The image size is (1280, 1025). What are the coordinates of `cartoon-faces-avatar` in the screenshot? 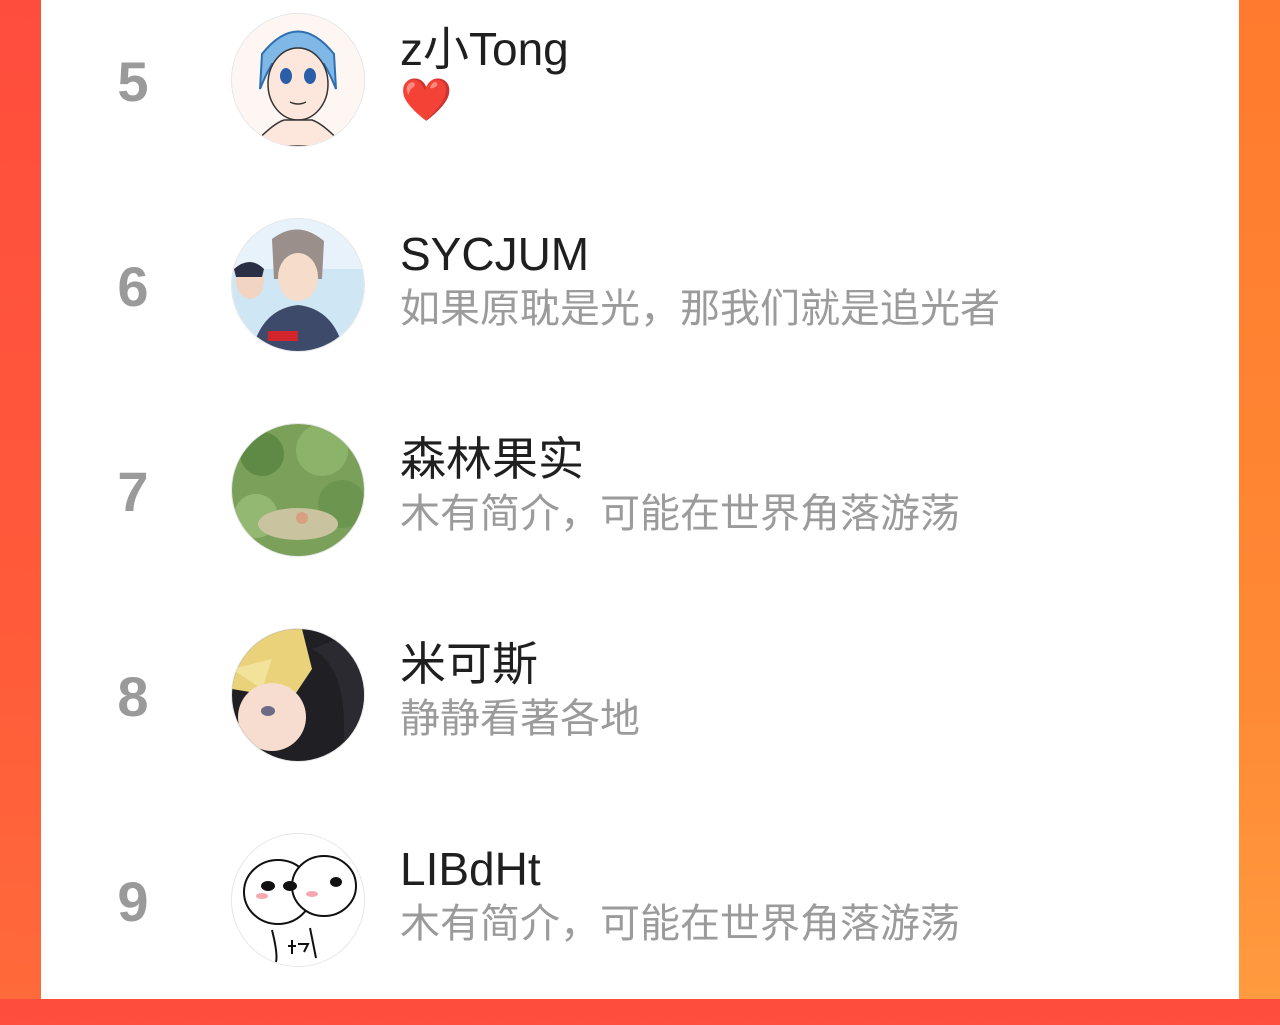 It's located at (298, 900).